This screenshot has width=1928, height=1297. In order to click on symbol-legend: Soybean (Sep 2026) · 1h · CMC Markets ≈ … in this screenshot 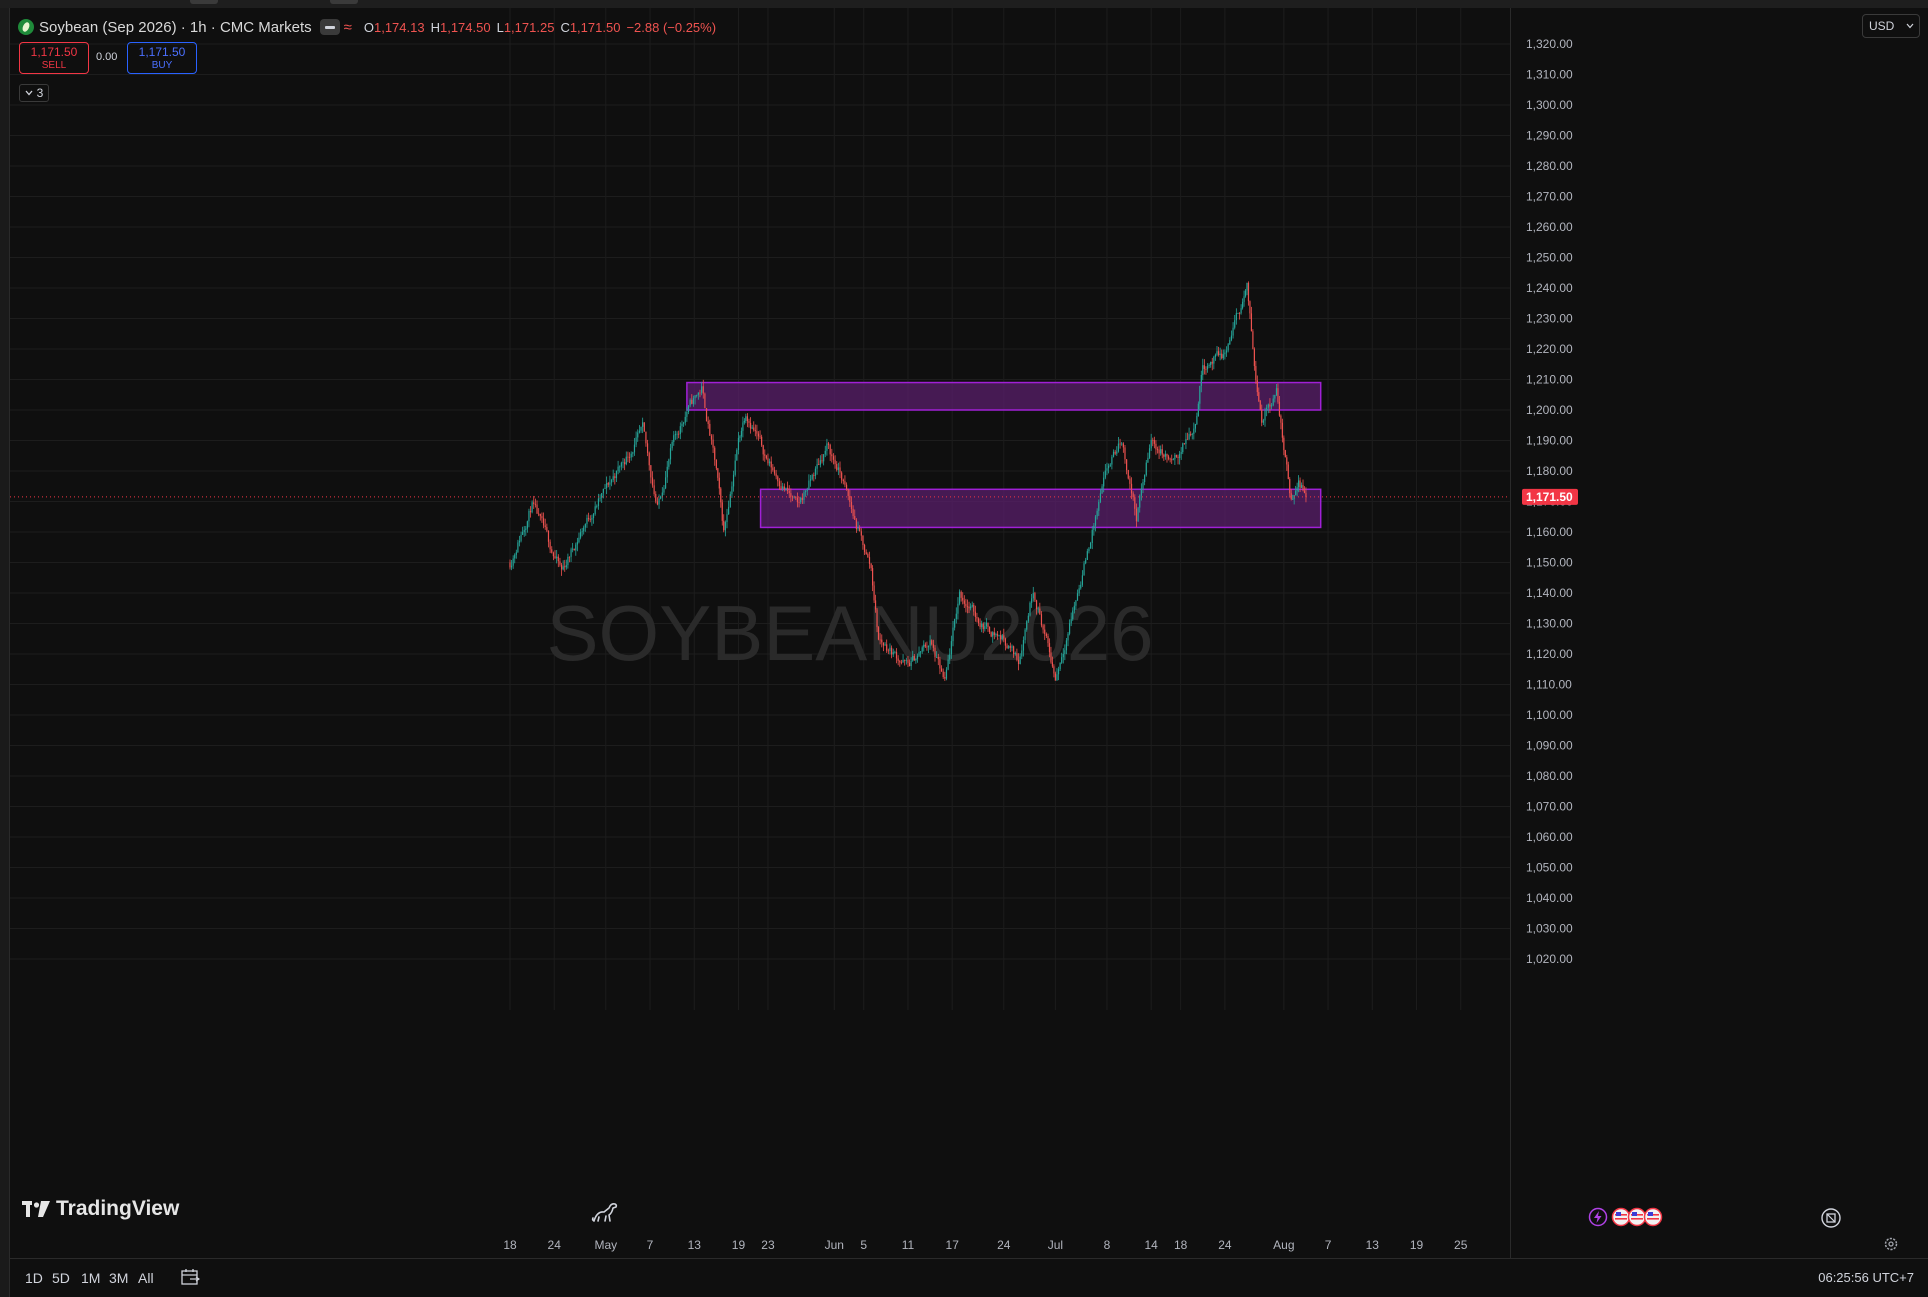, I will do `click(367, 27)`.